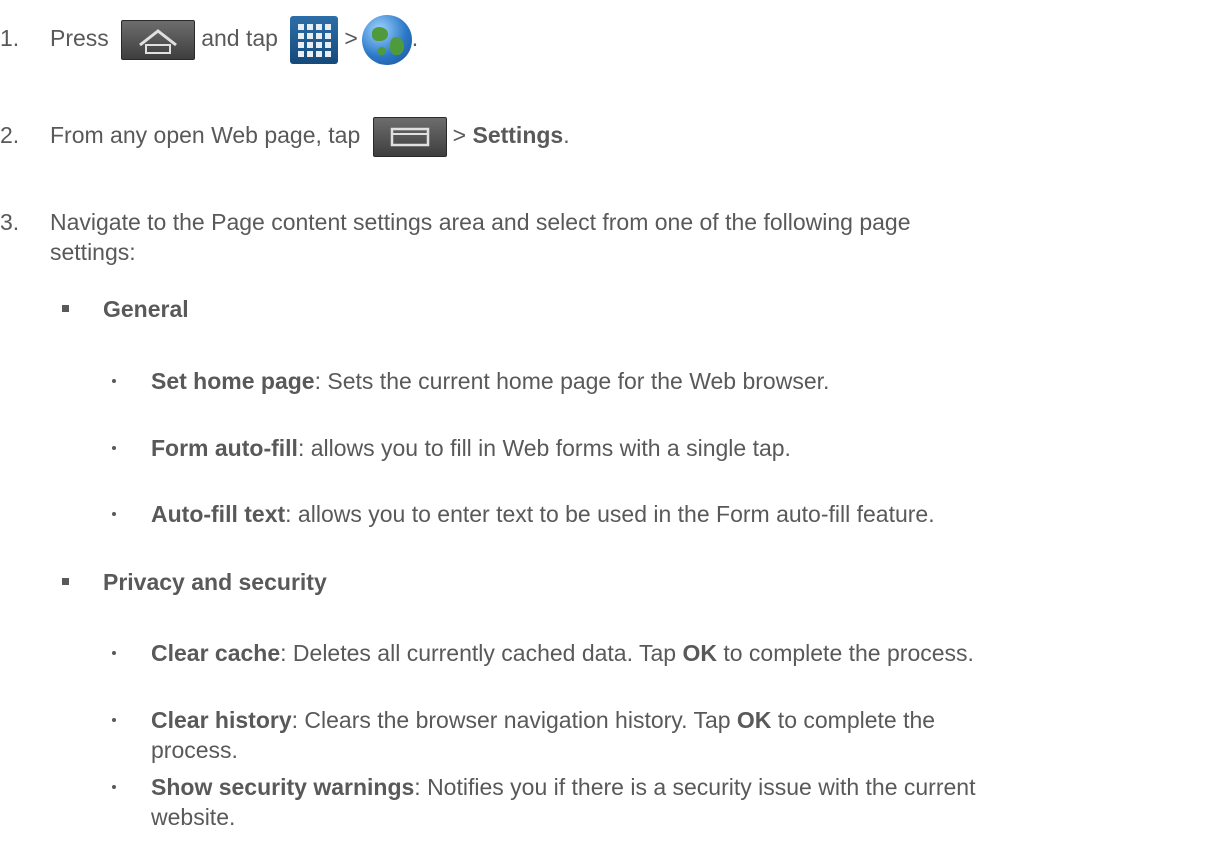  I want to click on step-number: 1., so click(10, 38).